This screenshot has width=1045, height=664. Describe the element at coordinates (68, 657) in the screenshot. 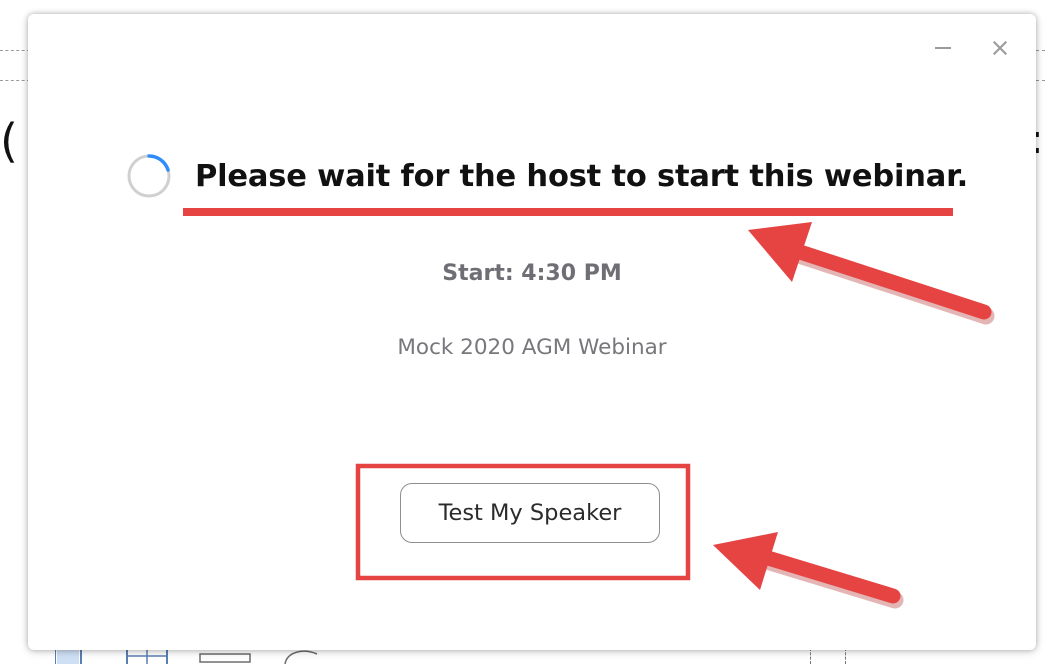

I see `layout-single-icon-fill` at that location.